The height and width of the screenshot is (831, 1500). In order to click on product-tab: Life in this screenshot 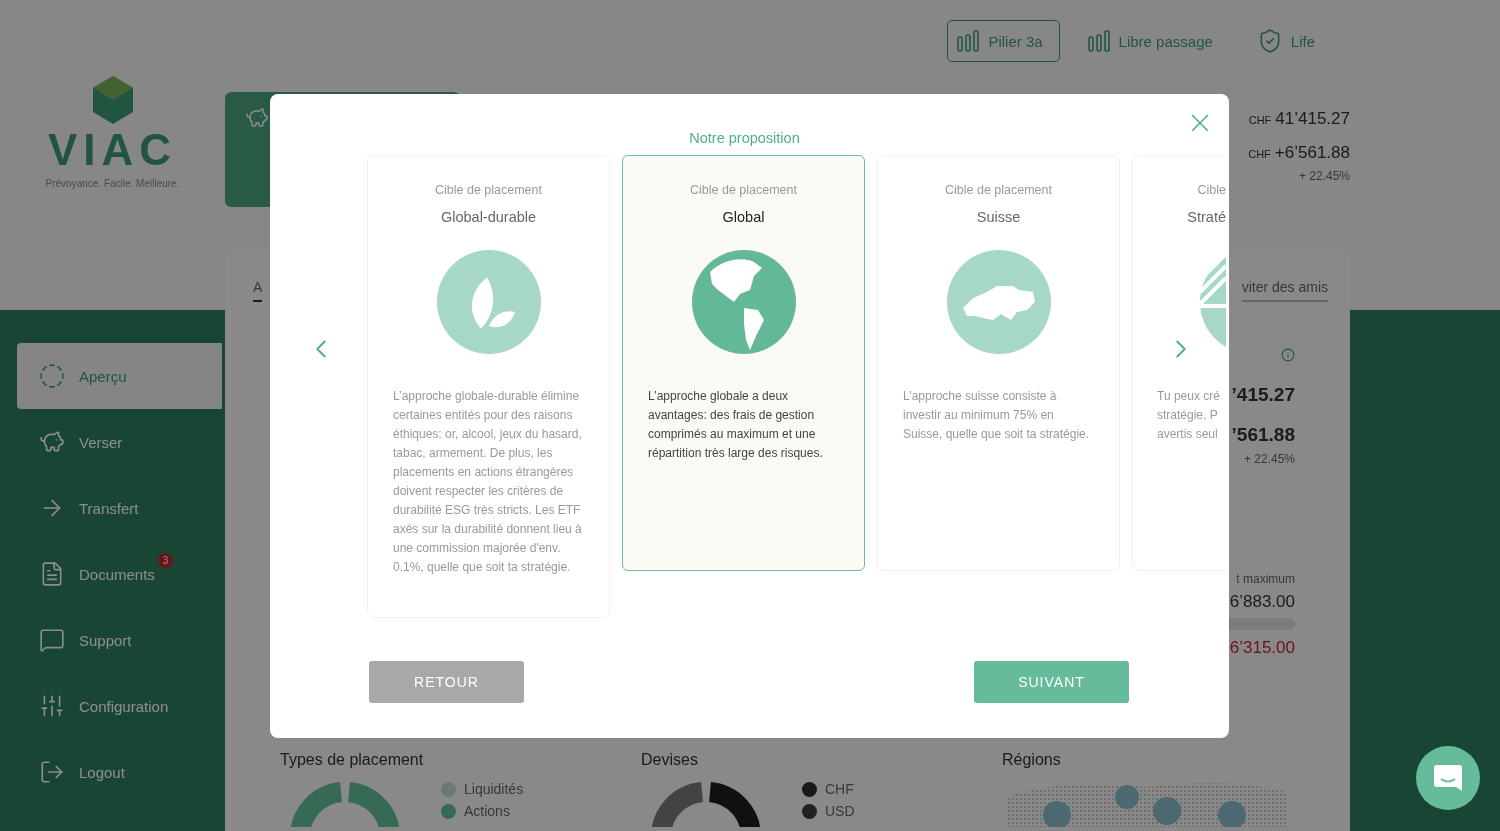, I will do `click(1289, 41)`.